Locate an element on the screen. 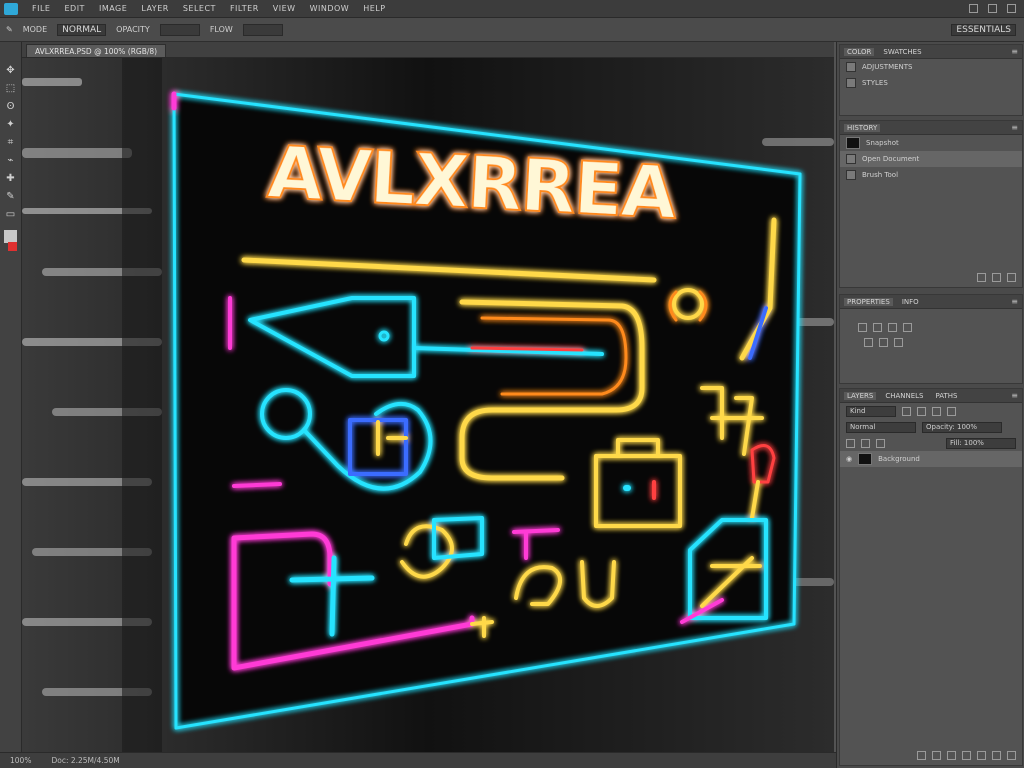 This screenshot has height=768, width=1024. background-color-swatch is located at coordinates (12, 246).